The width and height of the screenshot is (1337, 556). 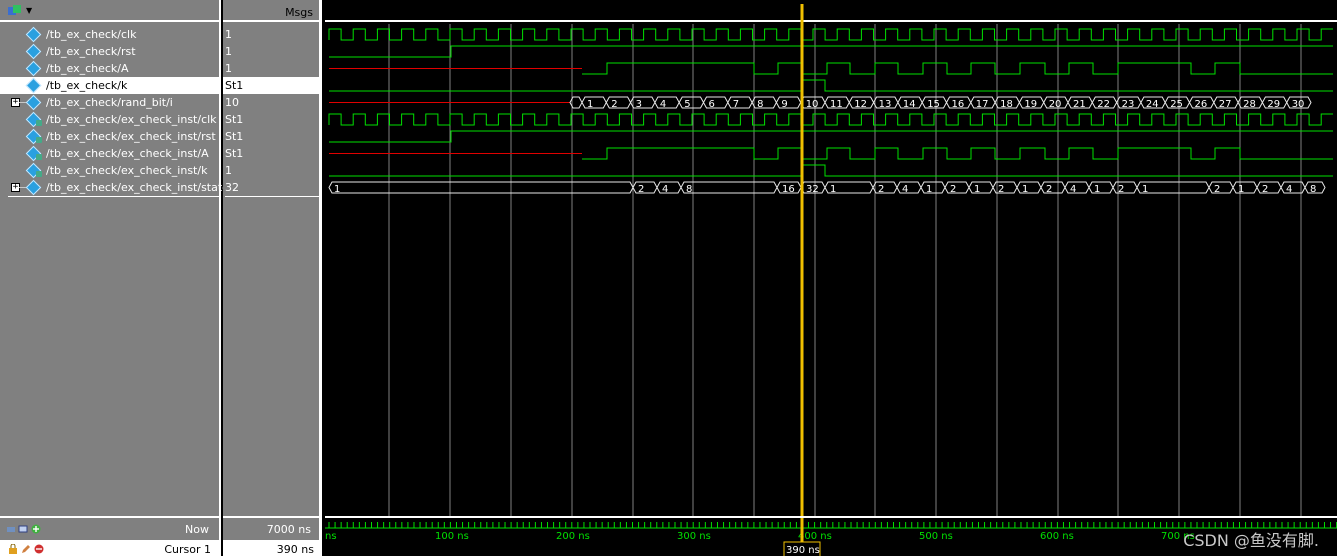 What do you see at coordinates (299, 12) in the screenshot?
I see `msgs-label: Msgs` at bounding box center [299, 12].